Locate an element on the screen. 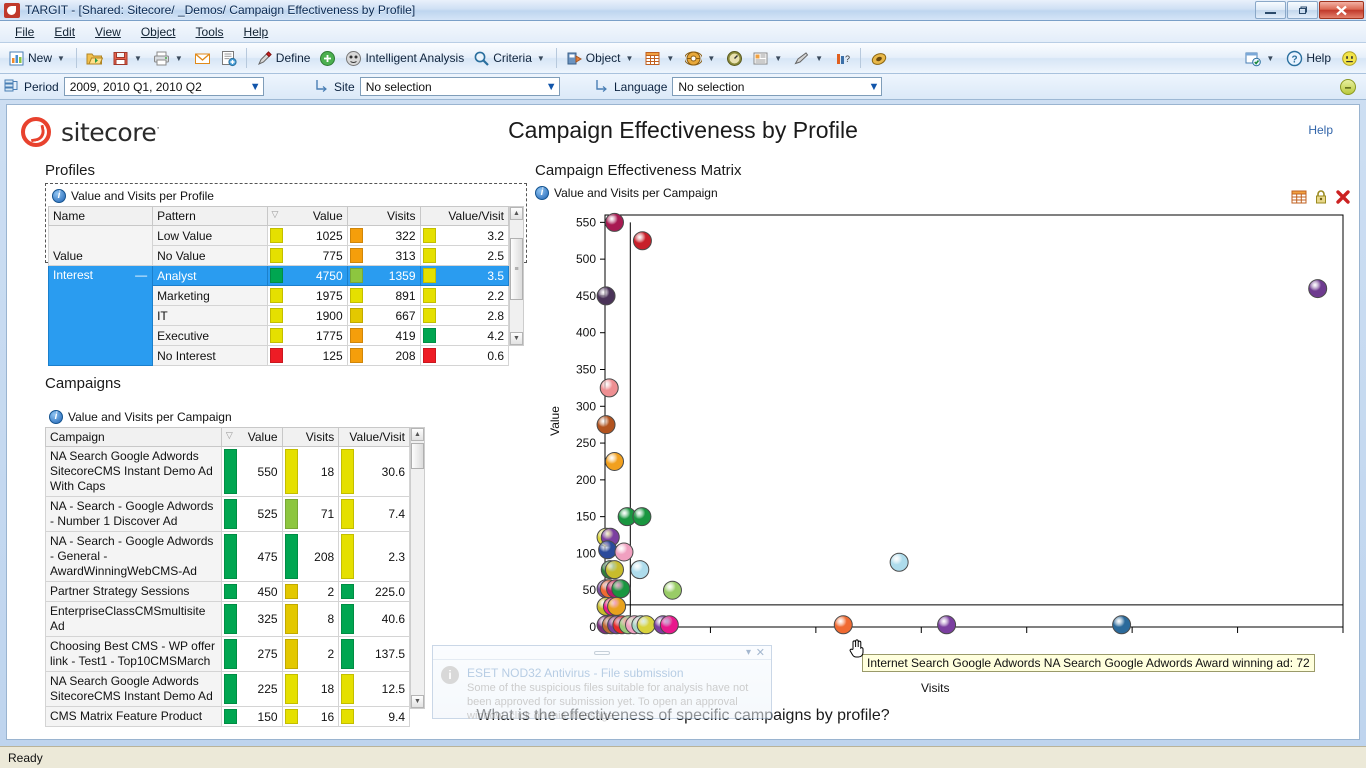 This screenshot has width=1366, height=768. criteria-button: Criteria ▼ is located at coordinates (510, 58).